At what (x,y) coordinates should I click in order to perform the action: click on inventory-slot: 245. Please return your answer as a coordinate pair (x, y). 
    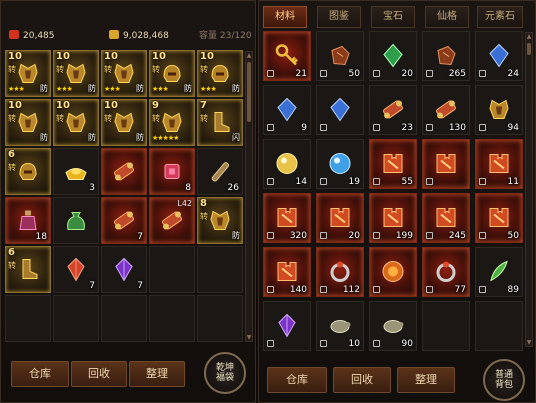
    Looking at the image, I should click on (446, 218).